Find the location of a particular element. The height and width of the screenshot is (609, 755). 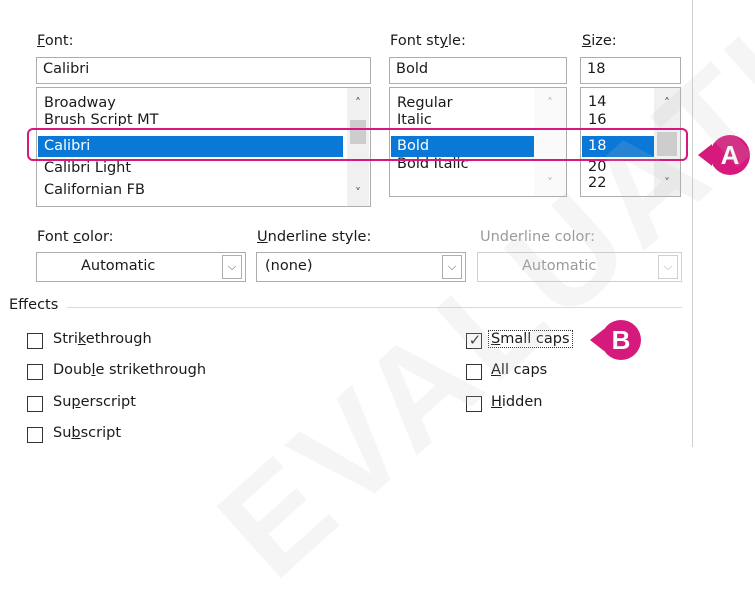

font-list-item: Calibri Light is located at coordinates (84, 168).